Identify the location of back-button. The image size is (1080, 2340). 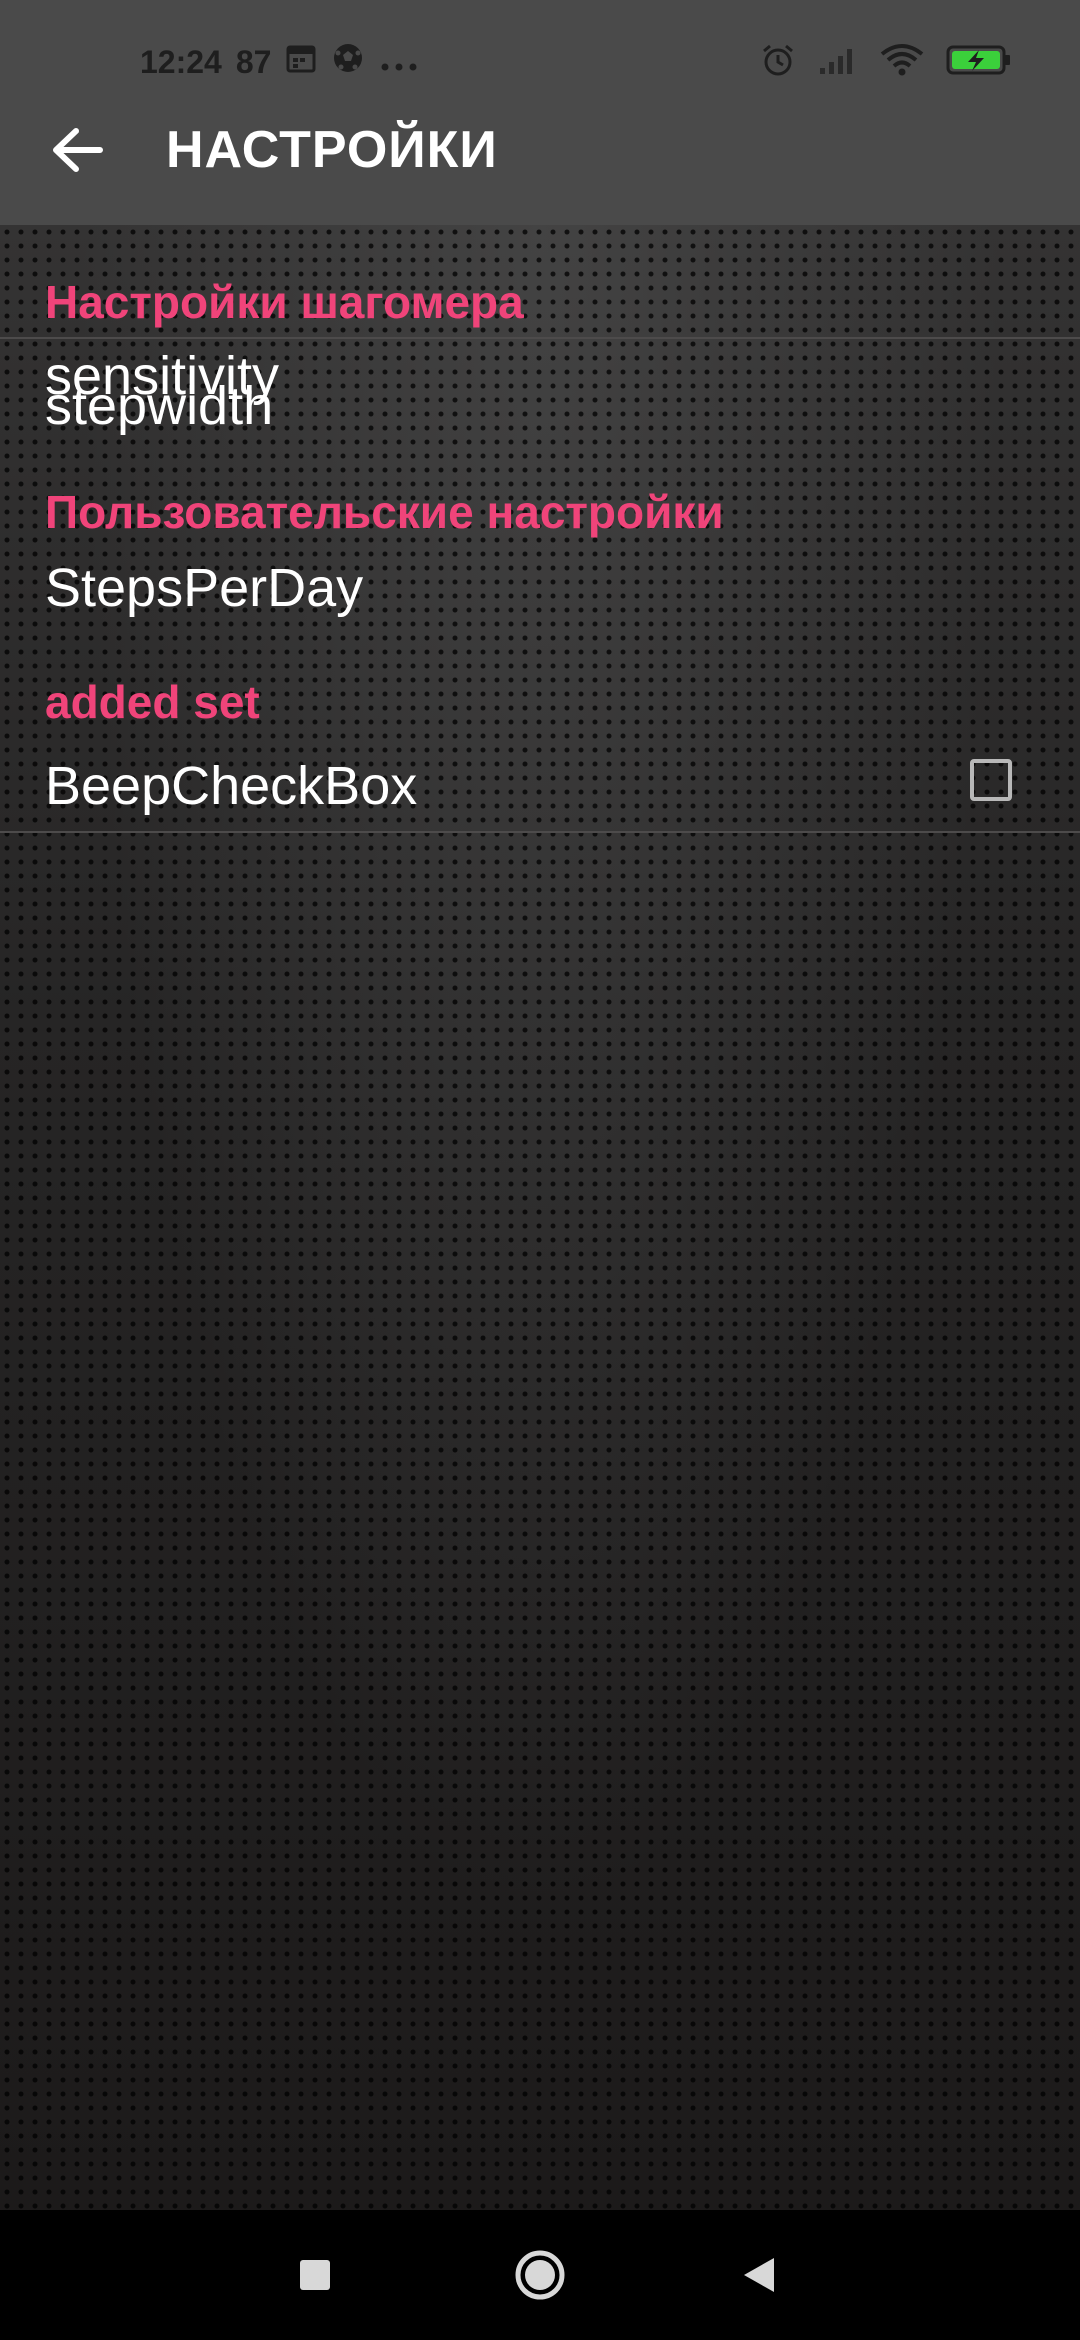
(78, 150).